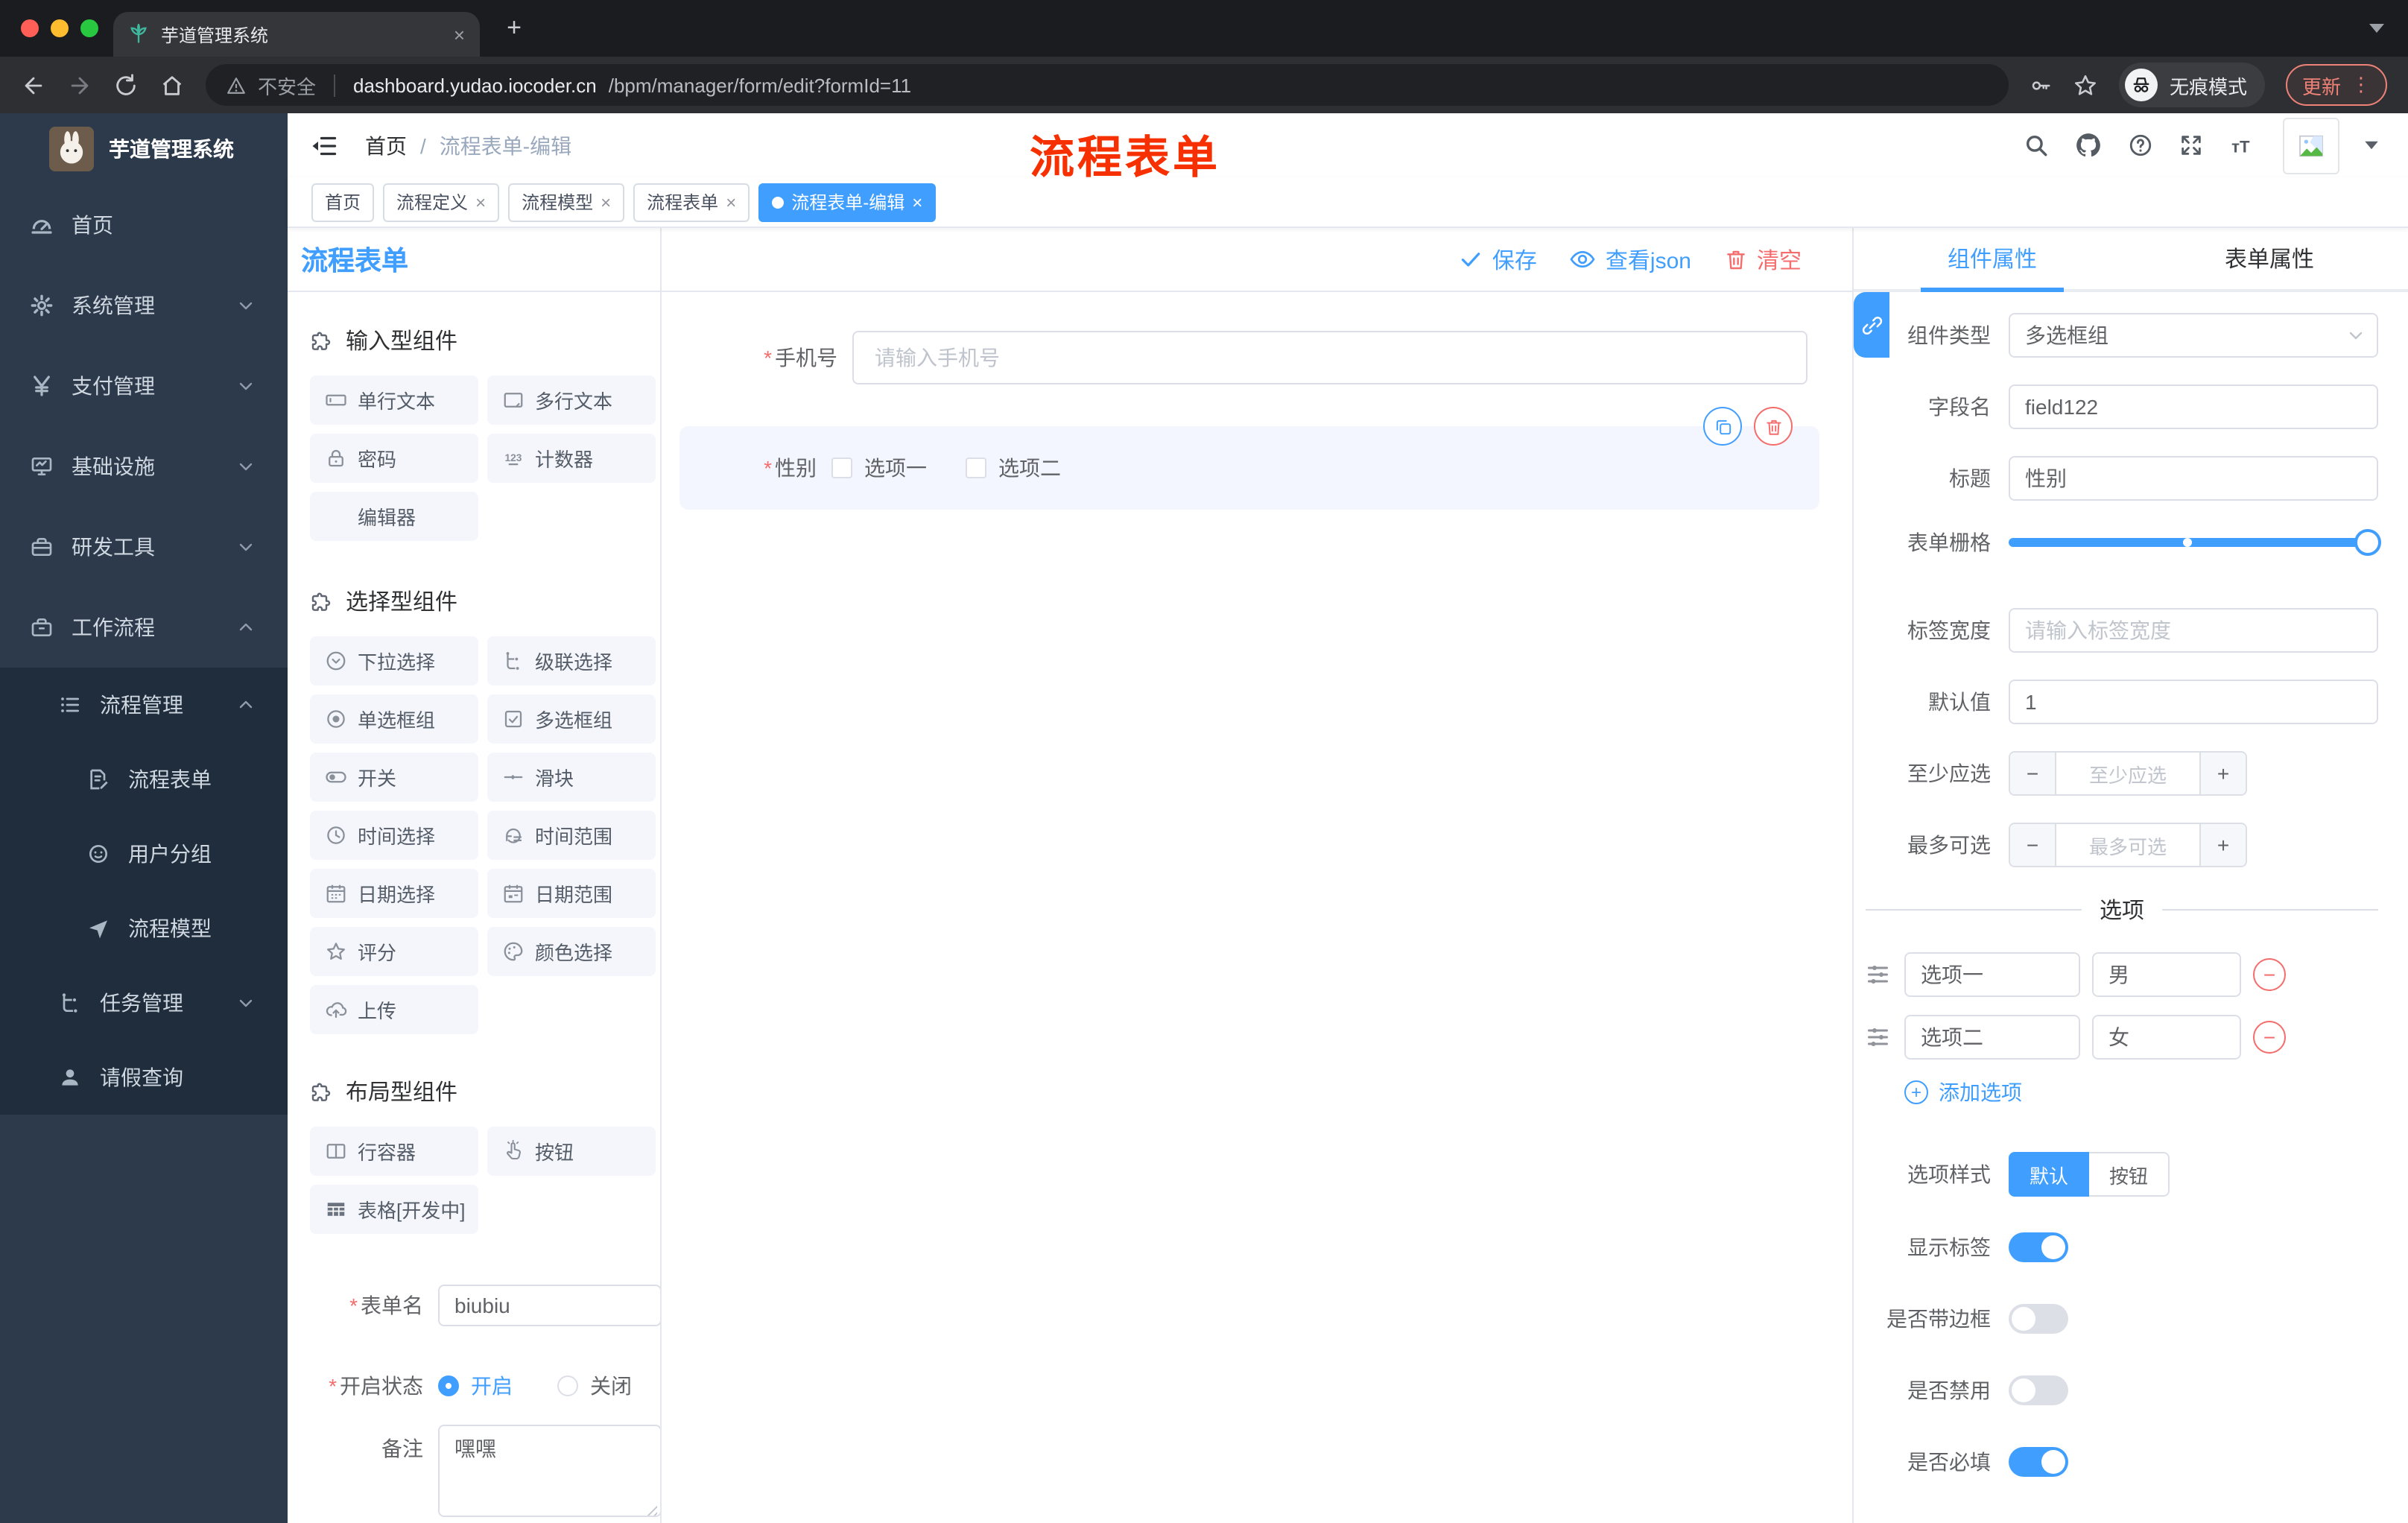 The image size is (2408, 1523). Describe the element at coordinates (549, 1471) in the screenshot. I see `form-remark-textarea: 嘿嘿` at that location.